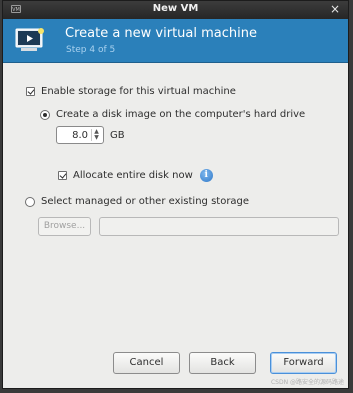 The width and height of the screenshot is (353, 393). Describe the element at coordinates (219, 226) in the screenshot. I see `storage-path-field` at that location.